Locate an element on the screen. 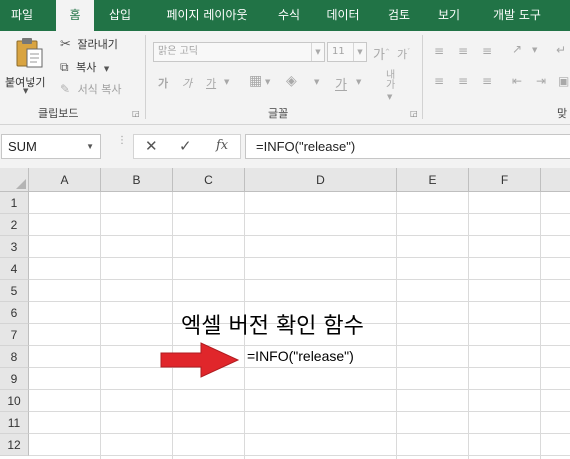 The width and height of the screenshot is (570, 459). paintbrush-icon: ✎ is located at coordinates (65, 89).